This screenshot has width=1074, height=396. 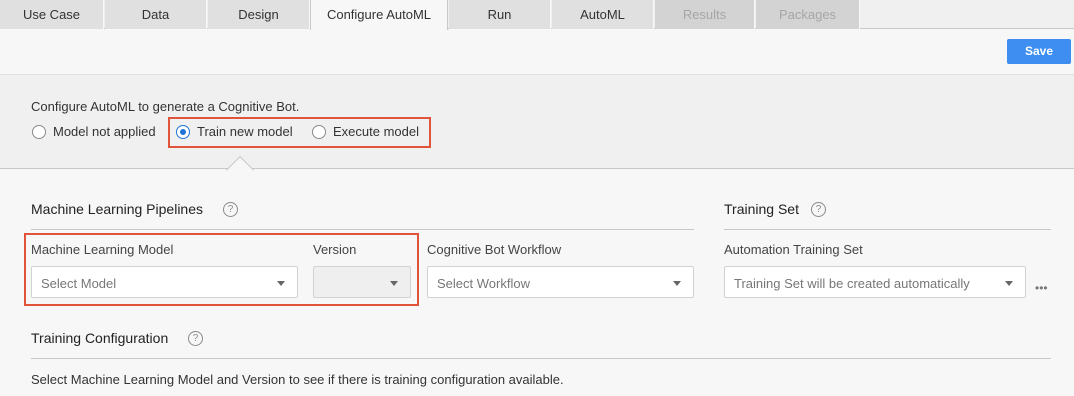 I want to click on tab-design: Design, so click(x=259, y=14).